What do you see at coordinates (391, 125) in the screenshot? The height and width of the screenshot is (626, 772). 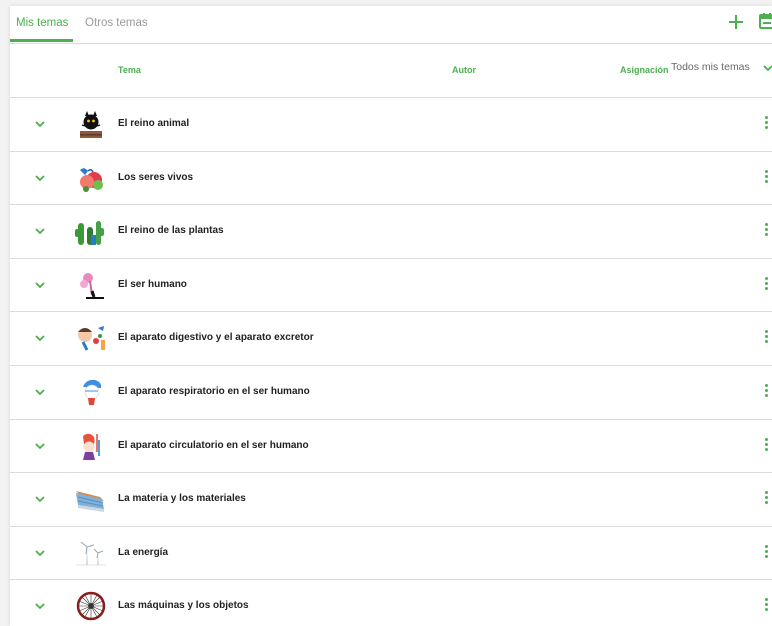 I see `topic-row: El reino animal` at bounding box center [391, 125].